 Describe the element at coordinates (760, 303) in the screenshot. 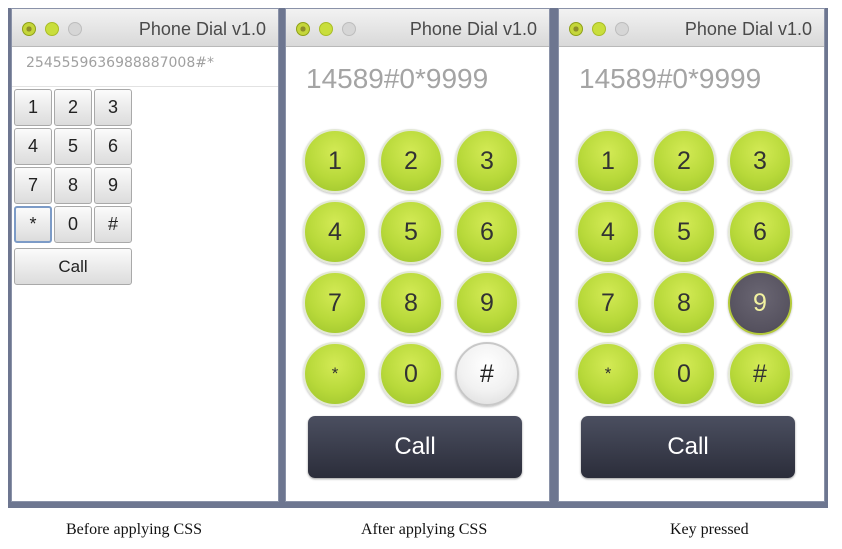

I see `key-9-pressed: 9` at that location.